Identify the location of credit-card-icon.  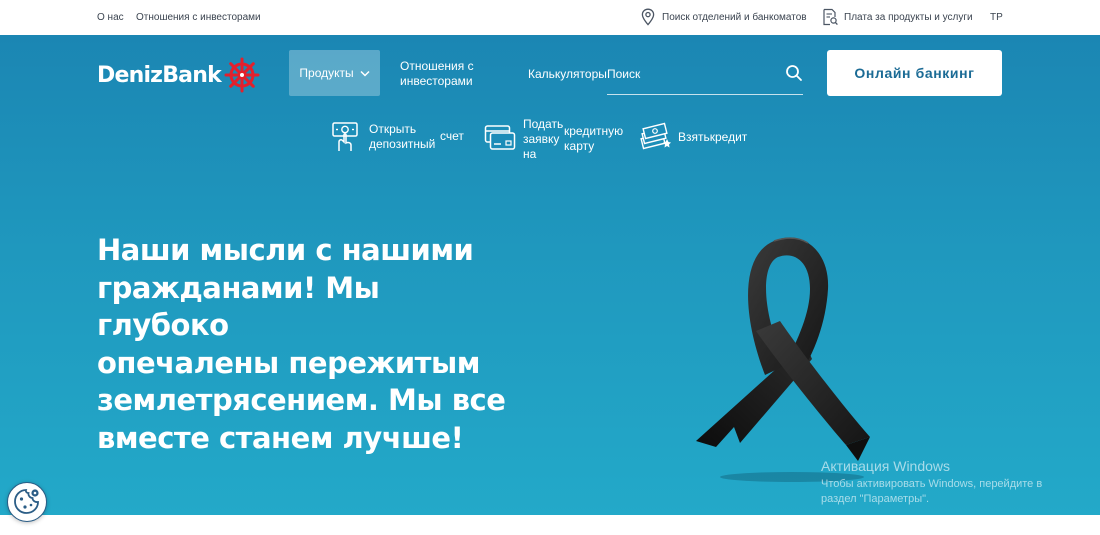
(500, 137).